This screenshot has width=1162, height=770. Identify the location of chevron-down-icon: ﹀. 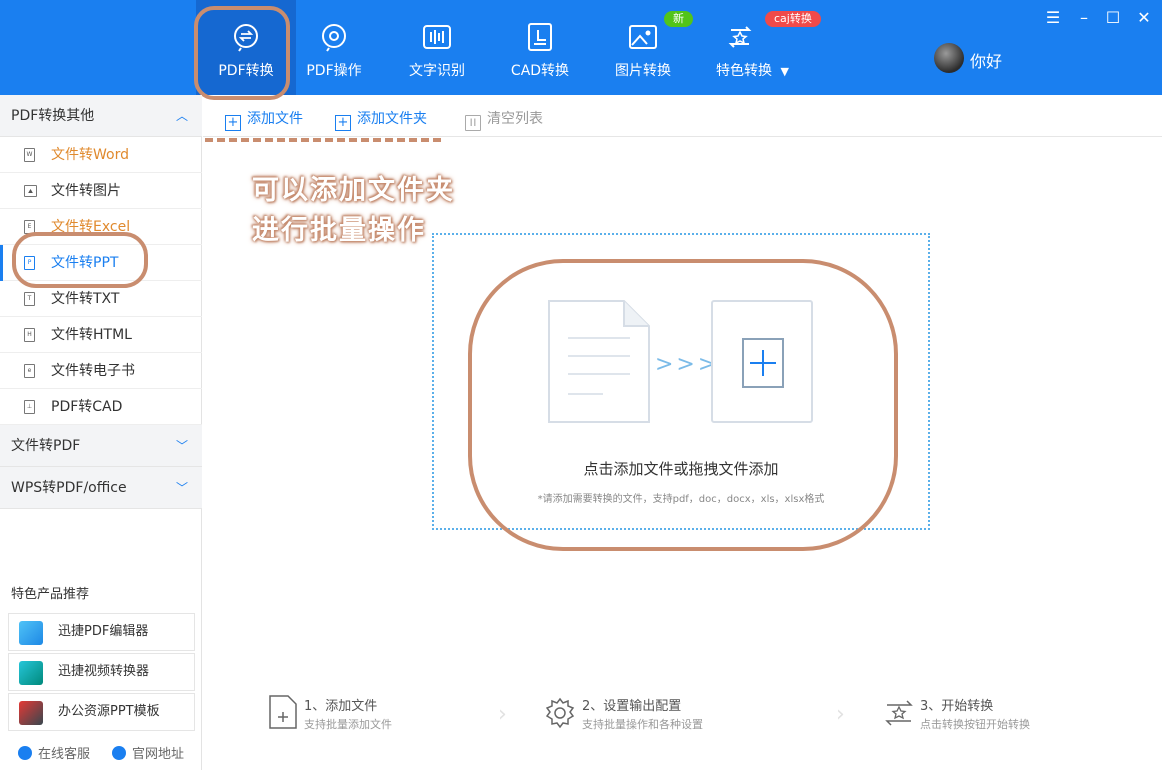
(181, 446).